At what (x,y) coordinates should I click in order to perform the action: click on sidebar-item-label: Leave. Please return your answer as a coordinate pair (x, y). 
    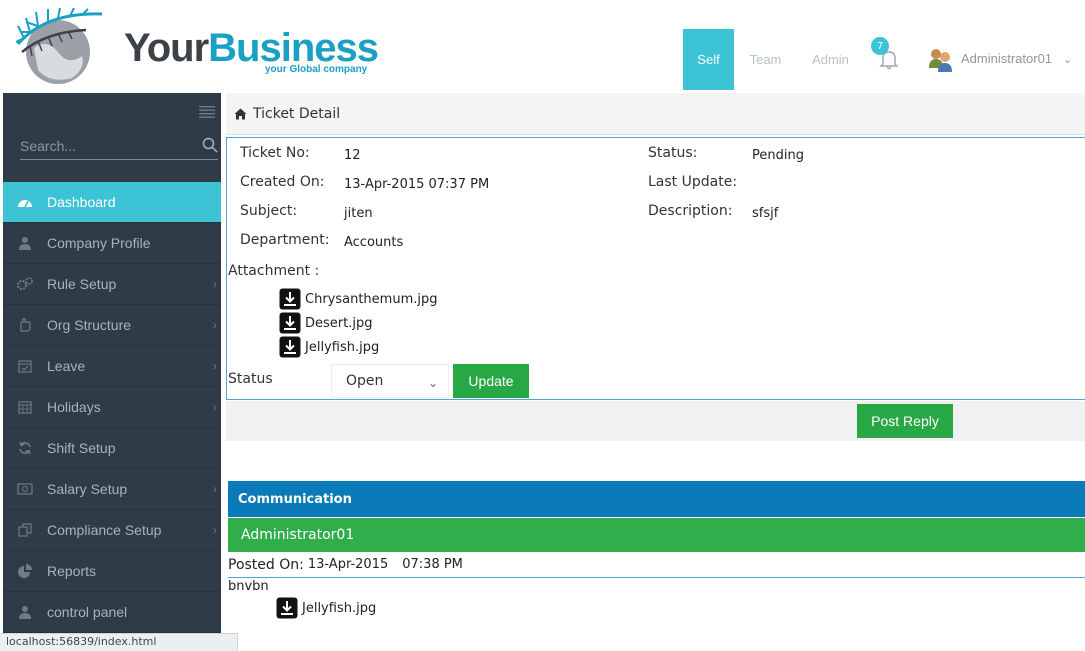
    Looking at the image, I should click on (66, 366).